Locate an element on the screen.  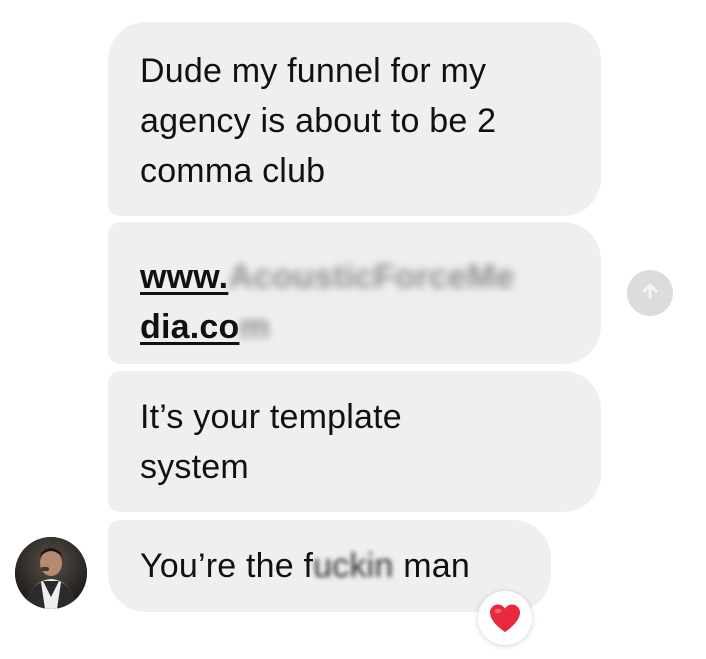
blurred-link-text: AcousticForceMe is located at coordinates (371, 277).